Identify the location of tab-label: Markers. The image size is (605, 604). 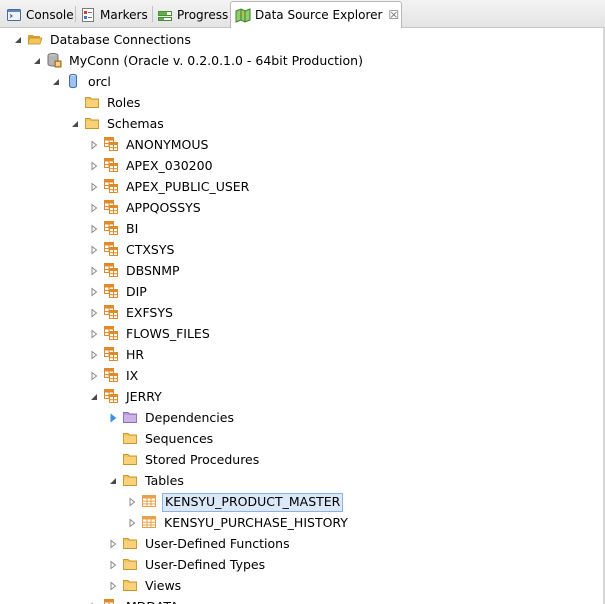
(124, 14).